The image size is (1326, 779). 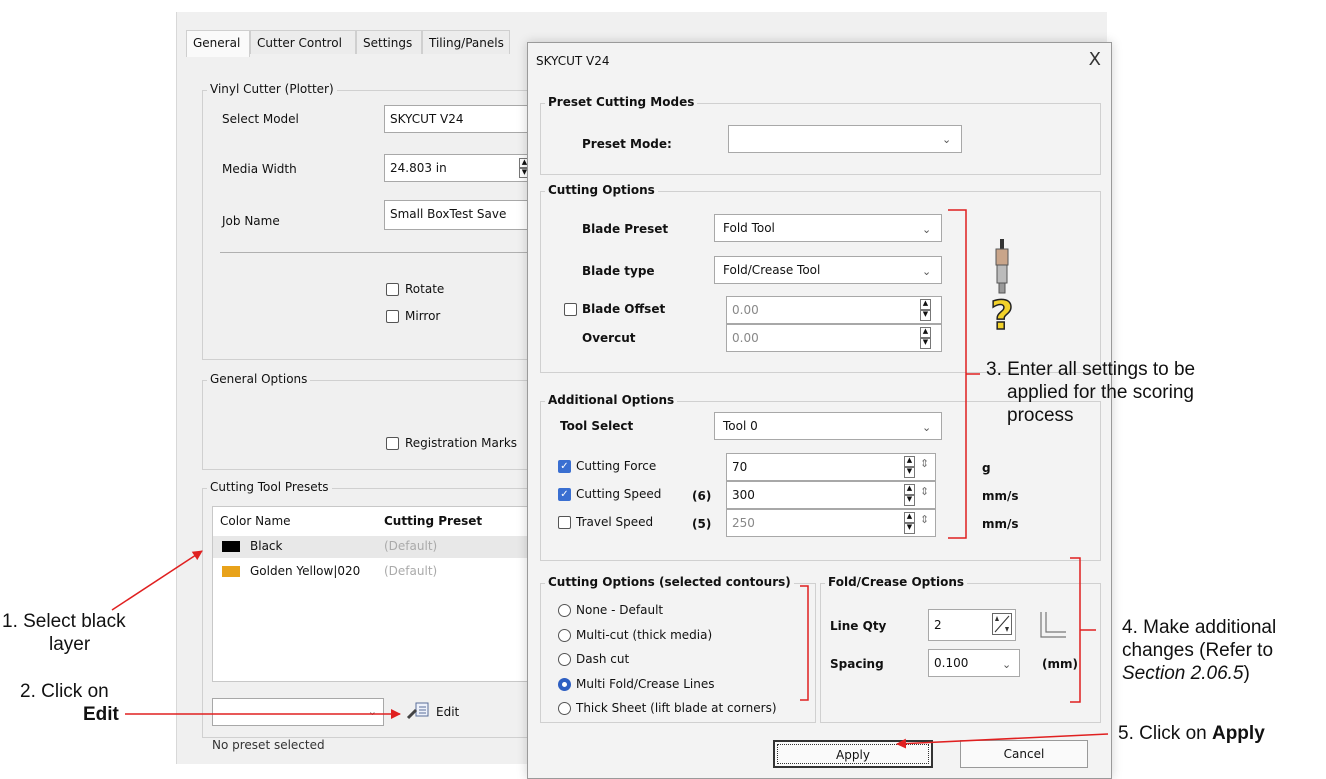 What do you see at coordinates (64, 621) in the screenshot?
I see `annotation-1-line1: 1. Select black` at bounding box center [64, 621].